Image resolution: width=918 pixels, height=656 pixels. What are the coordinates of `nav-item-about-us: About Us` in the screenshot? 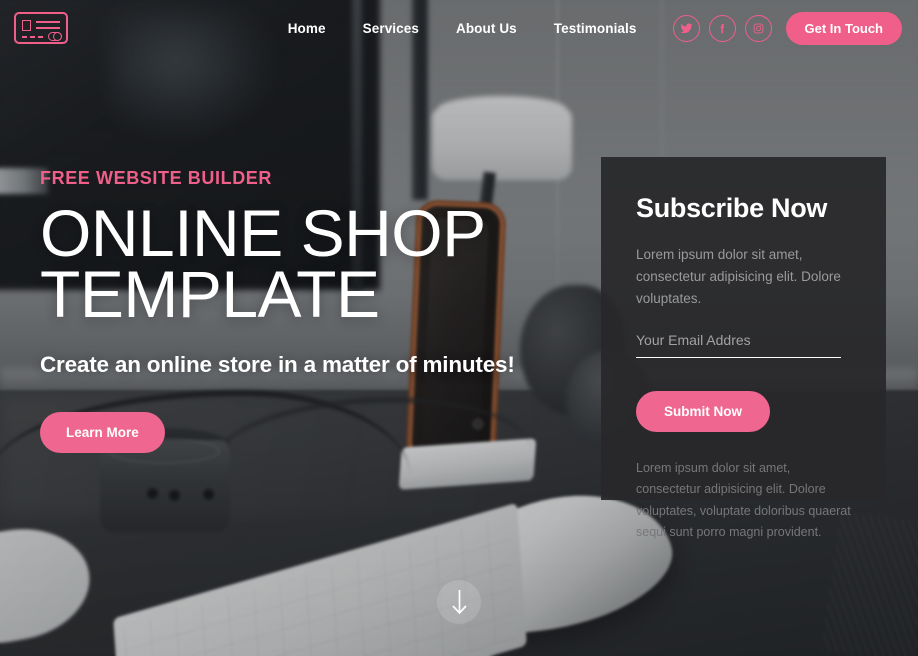 It's located at (486, 28).